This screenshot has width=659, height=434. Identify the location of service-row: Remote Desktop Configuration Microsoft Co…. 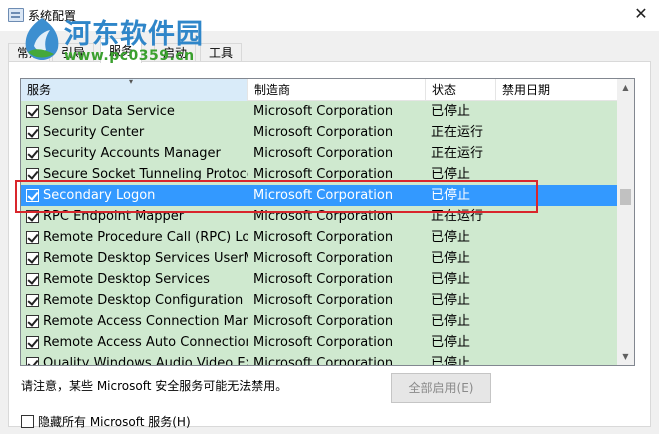
(319, 300).